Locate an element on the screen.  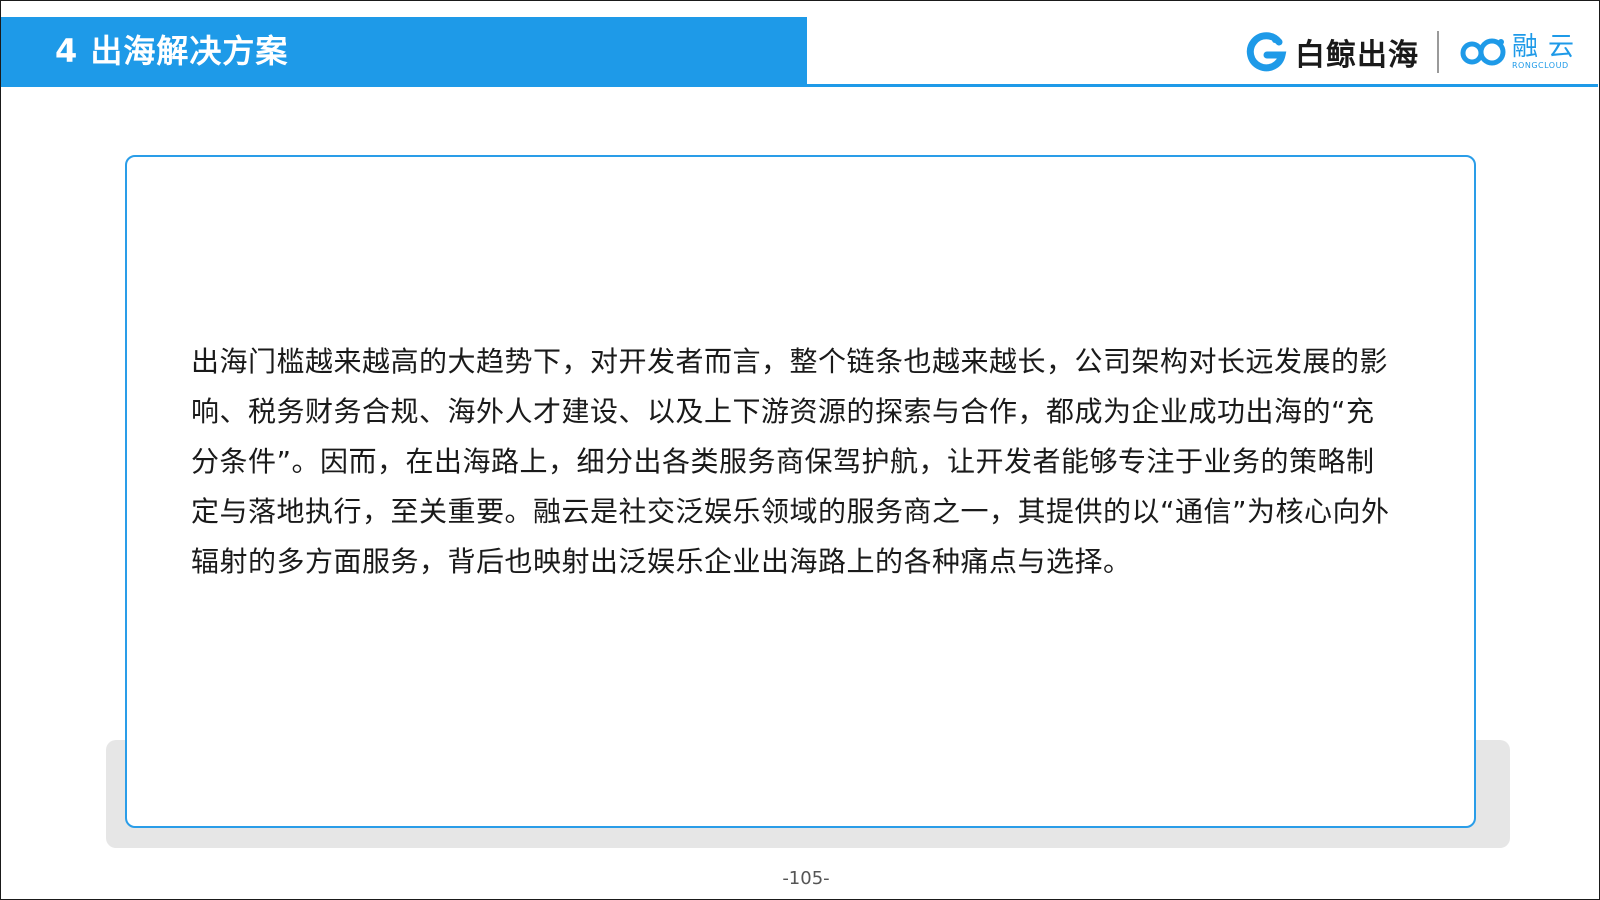
page-number: -105- is located at coordinates (806, 878).